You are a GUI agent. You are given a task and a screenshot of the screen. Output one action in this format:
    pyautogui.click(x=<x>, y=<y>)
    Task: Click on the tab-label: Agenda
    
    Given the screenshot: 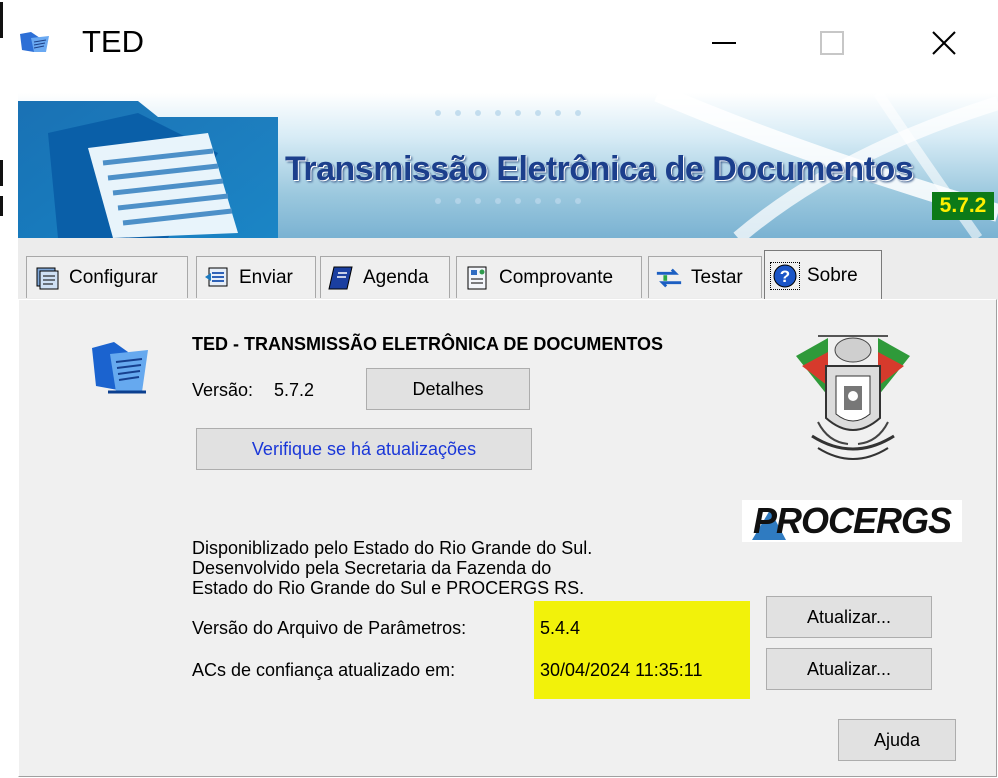 What is the action you would take?
    pyautogui.click(x=396, y=277)
    